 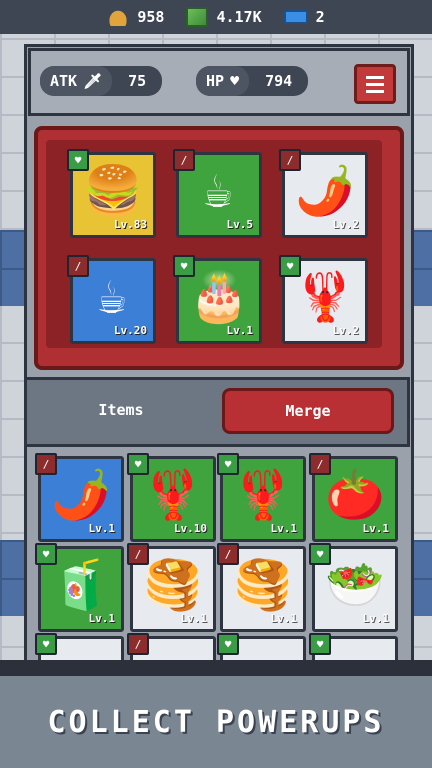 What do you see at coordinates (239, 17) in the screenshot?
I see `cash-value: 4.17K` at bounding box center [239, 17].